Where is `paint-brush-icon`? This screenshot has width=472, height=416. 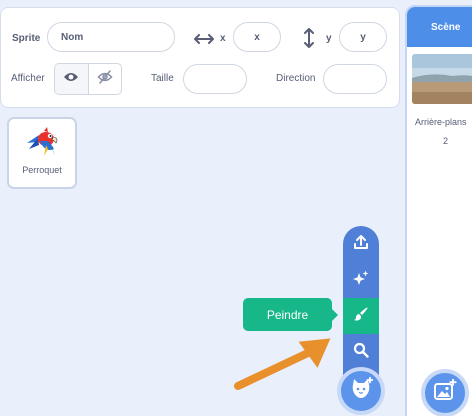
paint-brush-icon is located at coordinates (361, 316).